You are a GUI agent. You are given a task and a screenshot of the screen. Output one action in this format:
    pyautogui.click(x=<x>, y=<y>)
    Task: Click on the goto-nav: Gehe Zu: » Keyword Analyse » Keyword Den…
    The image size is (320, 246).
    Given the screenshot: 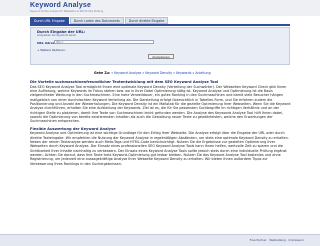 What is the action you would take?
    pyautogui.click(x=152, y=73)
    